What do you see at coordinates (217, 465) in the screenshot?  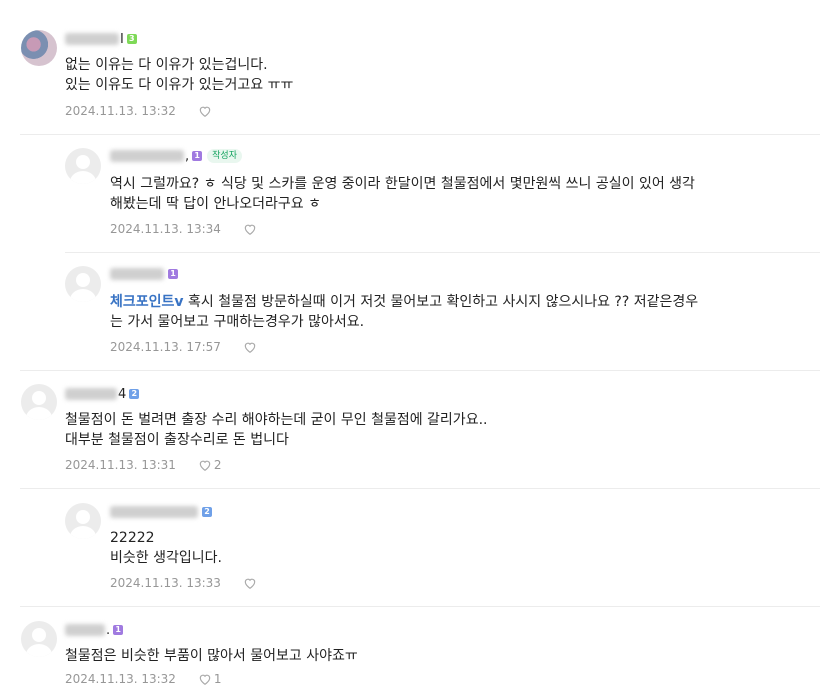 I see `like-count: 2` at bounding box center [217, 465].